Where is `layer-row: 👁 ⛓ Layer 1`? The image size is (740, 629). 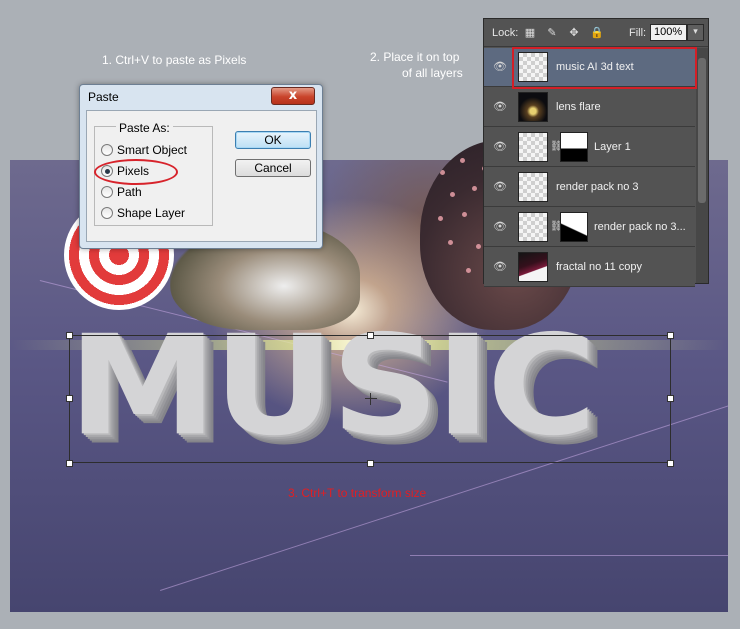 layer-row: 👁 ⛓ Layer 1 is located at coordinates (589, 147).